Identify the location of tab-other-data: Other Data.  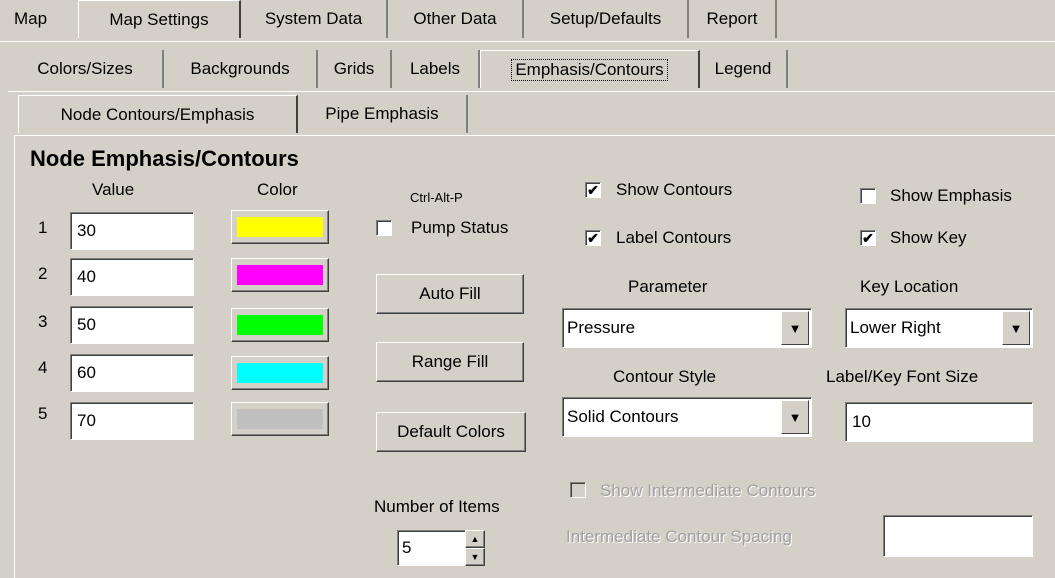
(456, 19).